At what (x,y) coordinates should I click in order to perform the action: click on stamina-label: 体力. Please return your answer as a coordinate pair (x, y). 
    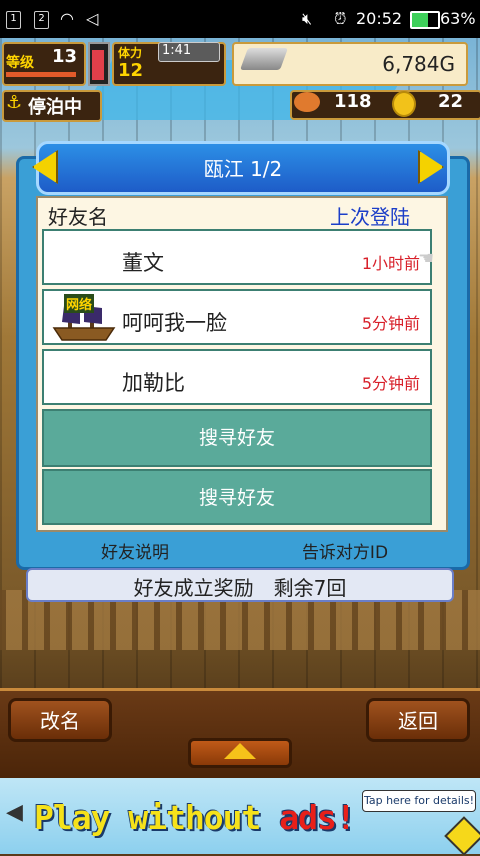
    Looking at the image, I should click on (130, 53).